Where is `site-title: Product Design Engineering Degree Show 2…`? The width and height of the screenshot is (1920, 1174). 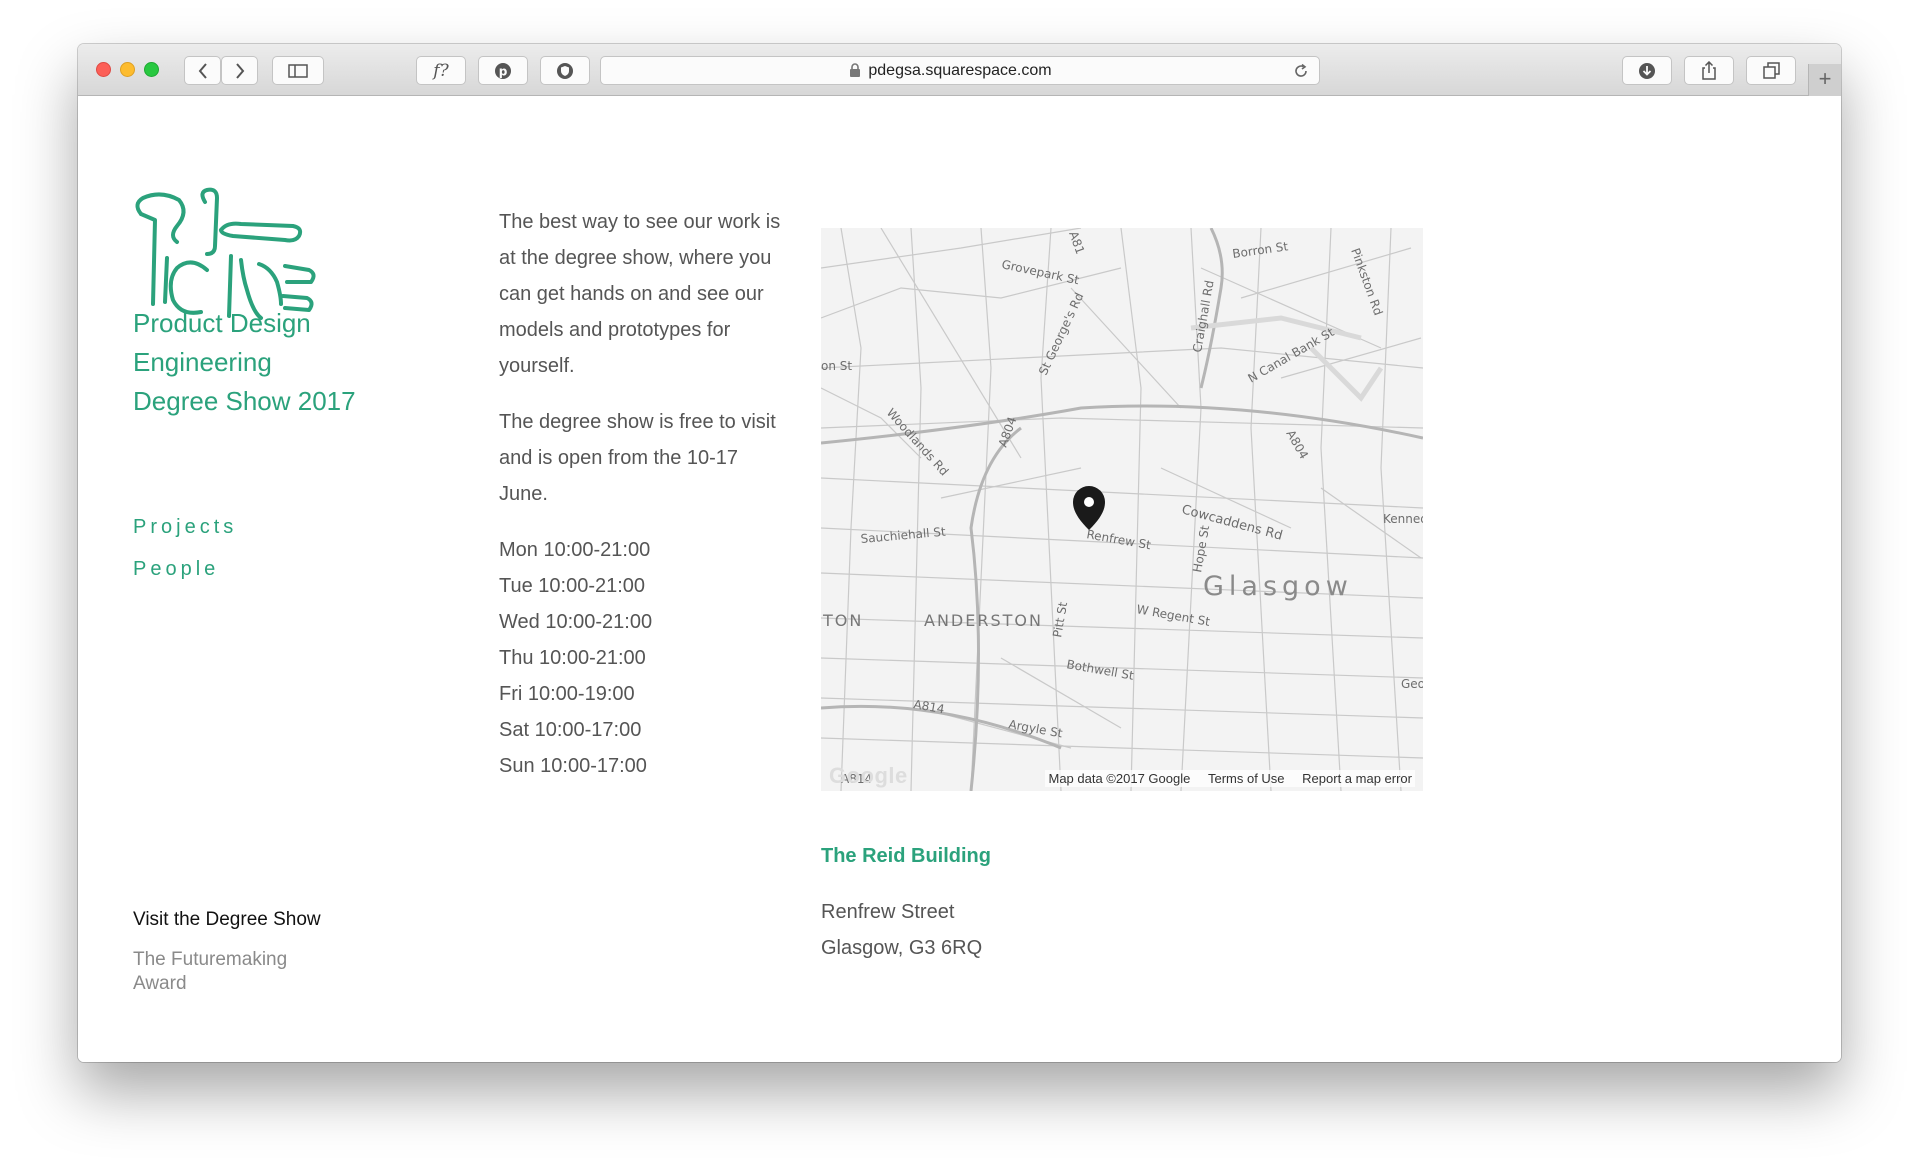
site-title: Product Design Engineering Degree Show 2… is located at coordinates (263, 362).